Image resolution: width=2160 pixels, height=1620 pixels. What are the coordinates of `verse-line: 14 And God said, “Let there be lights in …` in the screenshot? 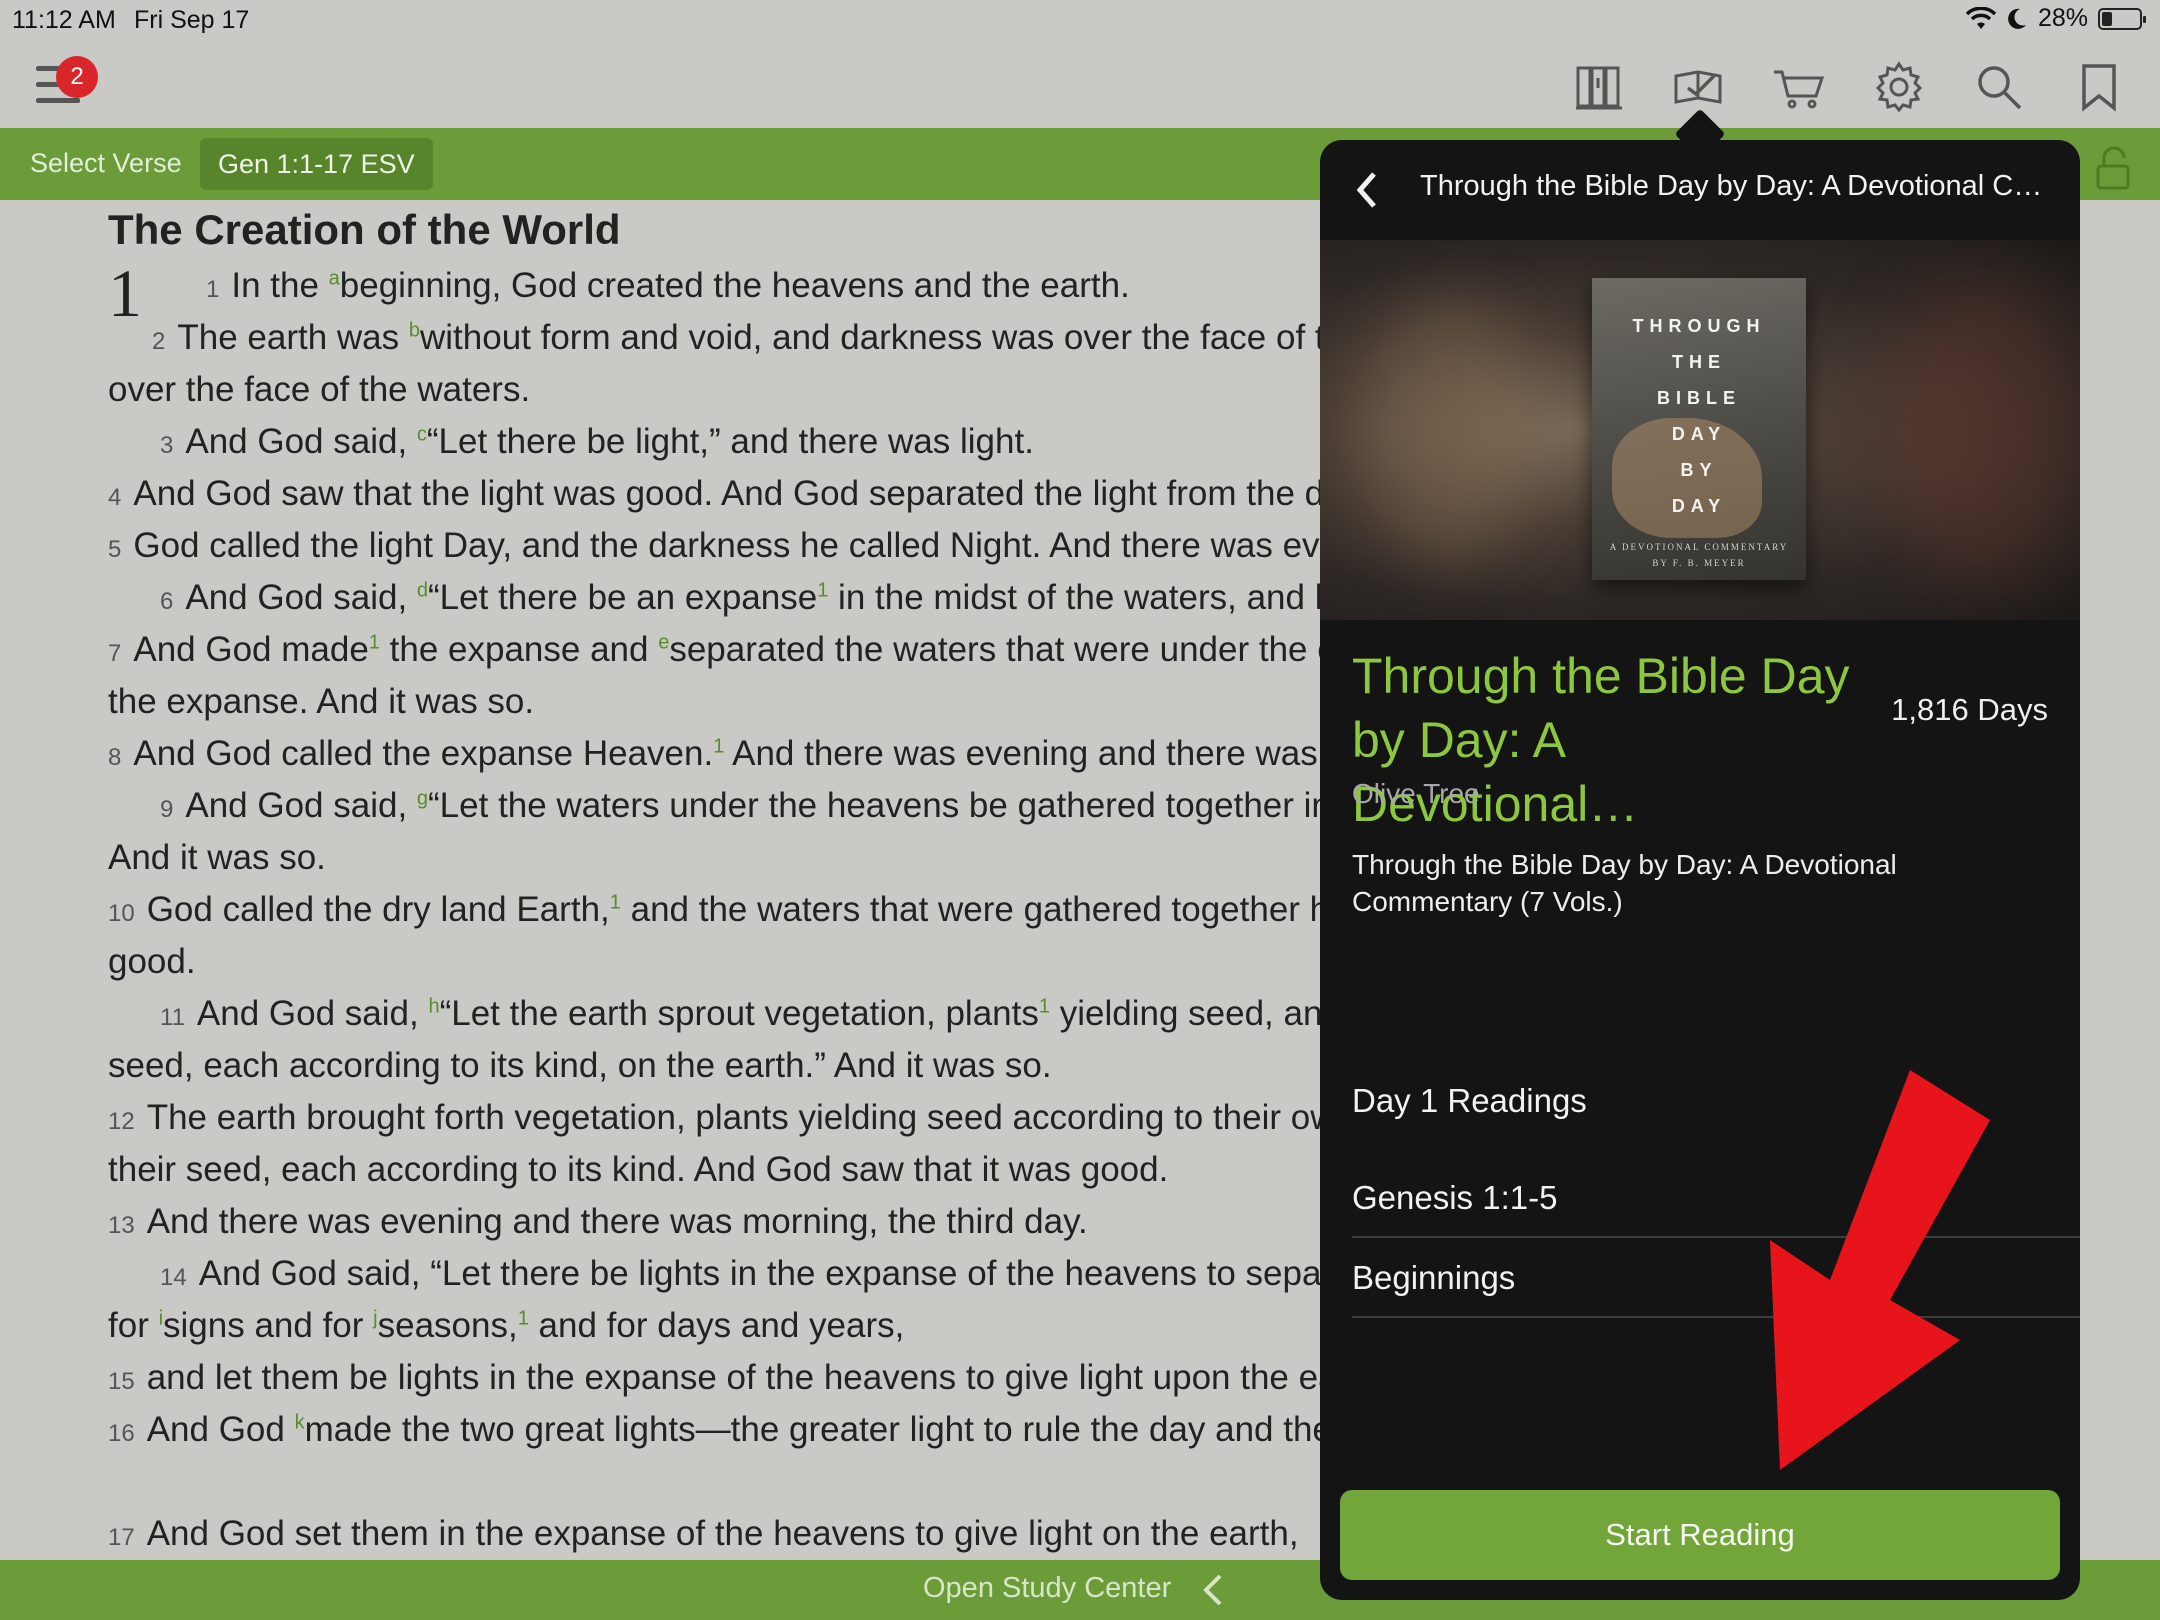 It's located at (744, 1274).